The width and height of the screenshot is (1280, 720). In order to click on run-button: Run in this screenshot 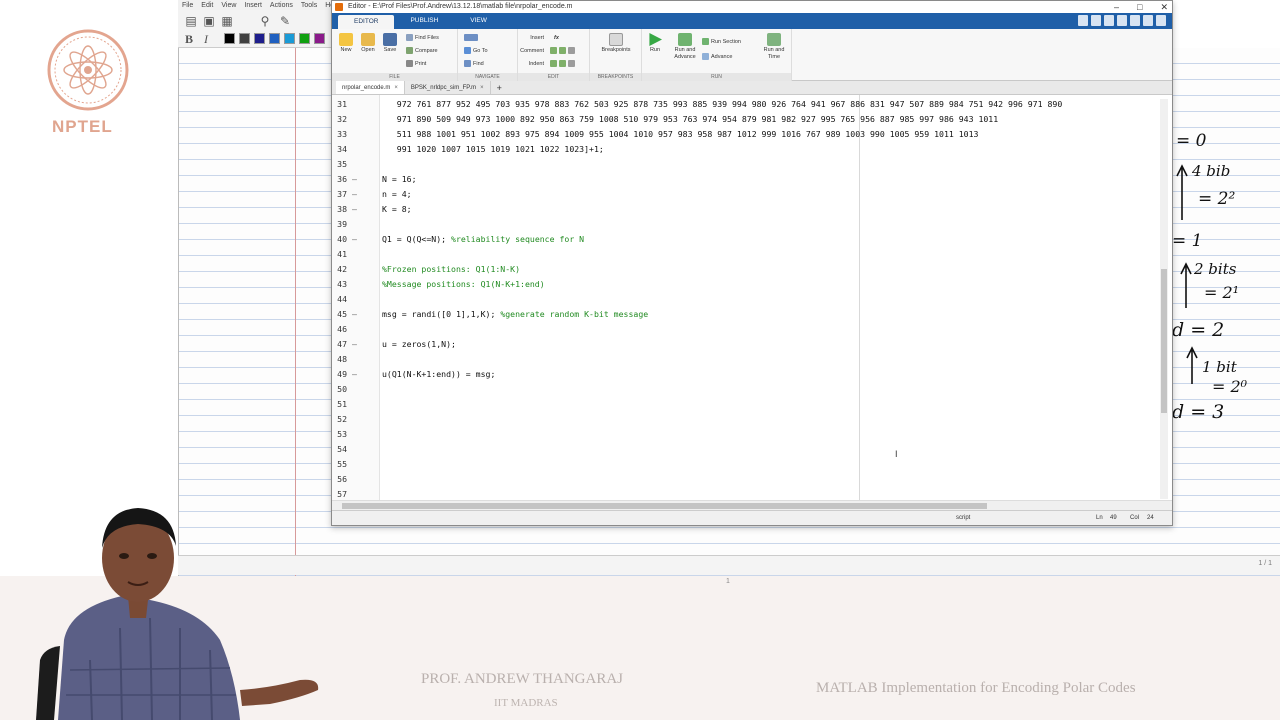, I will do `click(655, 43)`.